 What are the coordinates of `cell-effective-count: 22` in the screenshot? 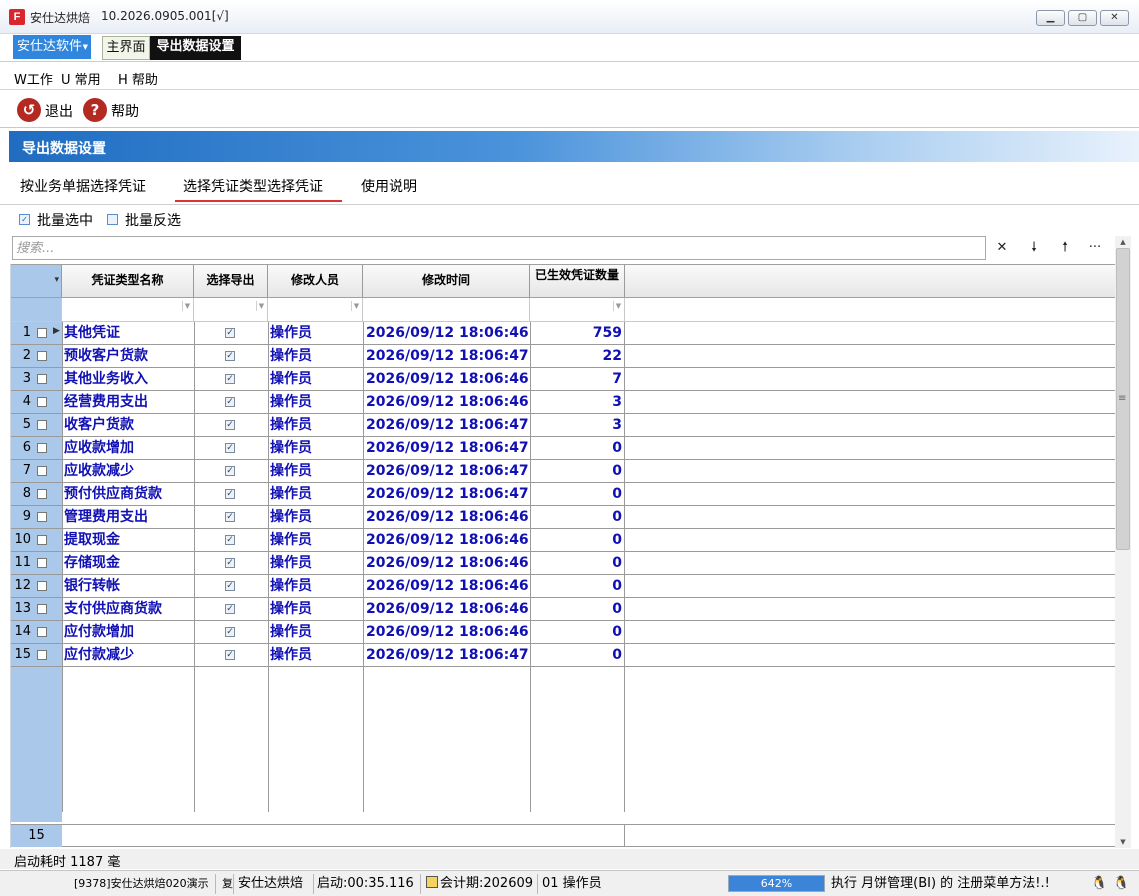 It's located at (576, 356).